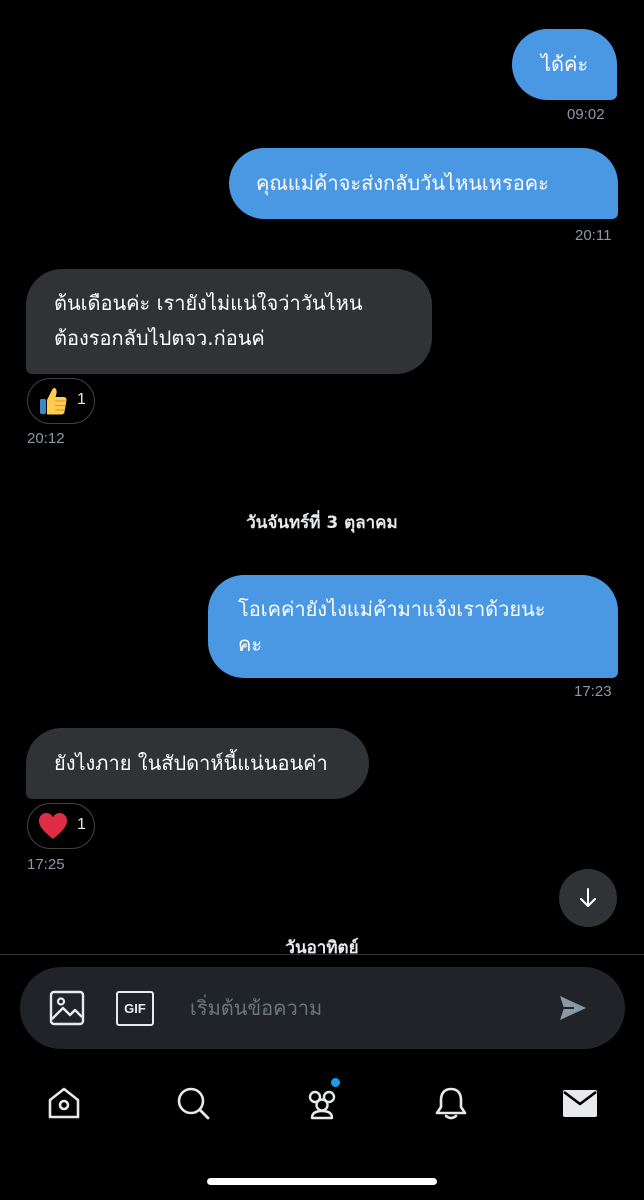  I want to click on search-icon, so click(193, 1103).